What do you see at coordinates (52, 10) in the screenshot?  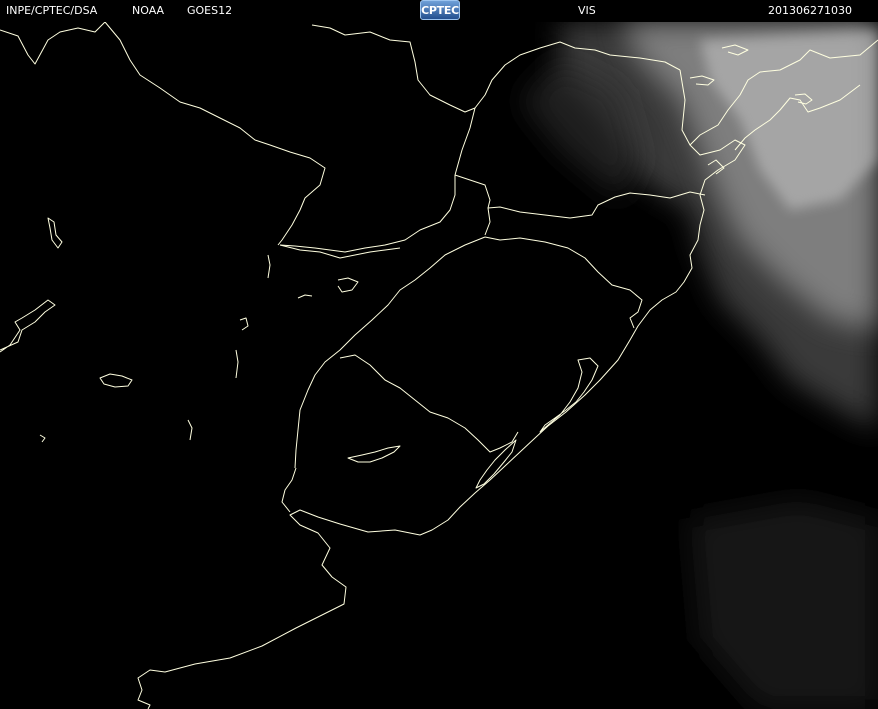 I see `institution-label: INPE/CPTEC/DSA` at bounding box center [52, 10].